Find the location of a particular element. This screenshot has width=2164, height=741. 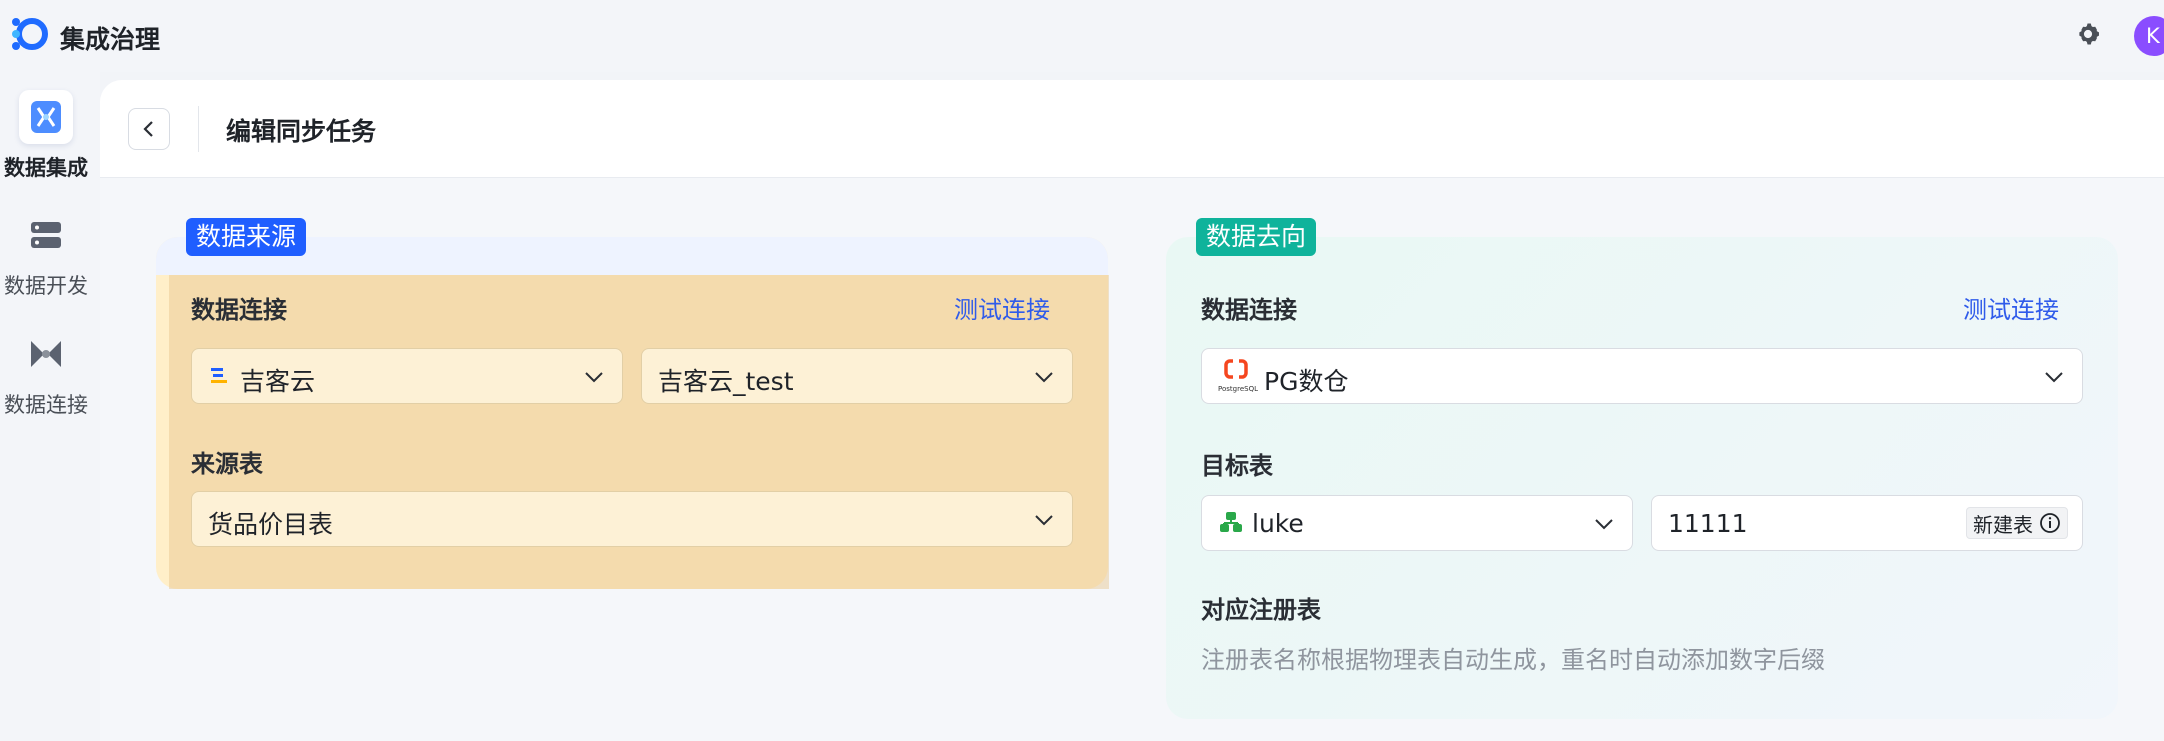

avatar: K is located at coordinates (2149, 36).